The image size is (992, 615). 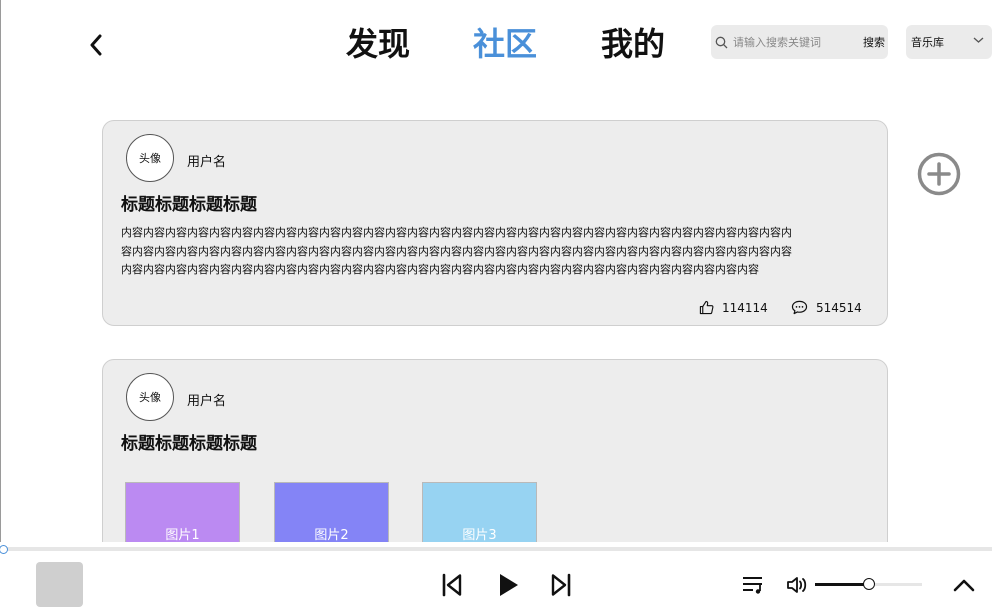 I want to click on player-bar, so click(x=496, y=578).